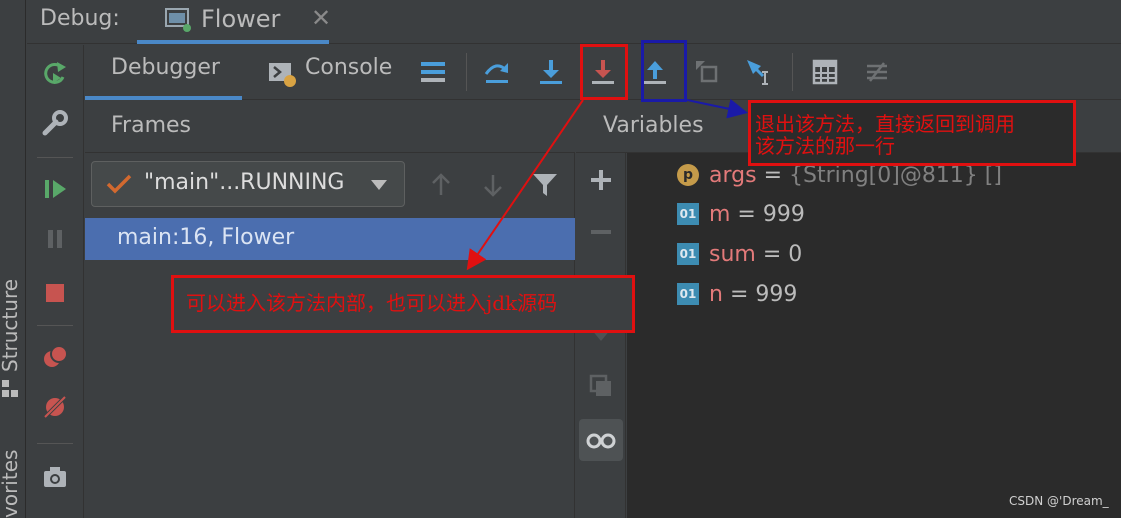  I want to click on watermark: CSDN @'Dream_, so click(1059, 501).